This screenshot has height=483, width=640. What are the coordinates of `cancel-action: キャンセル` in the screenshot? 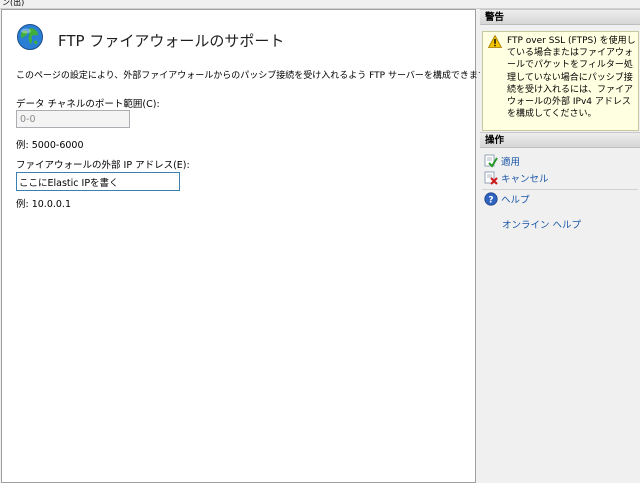 It's located at (516, 178).